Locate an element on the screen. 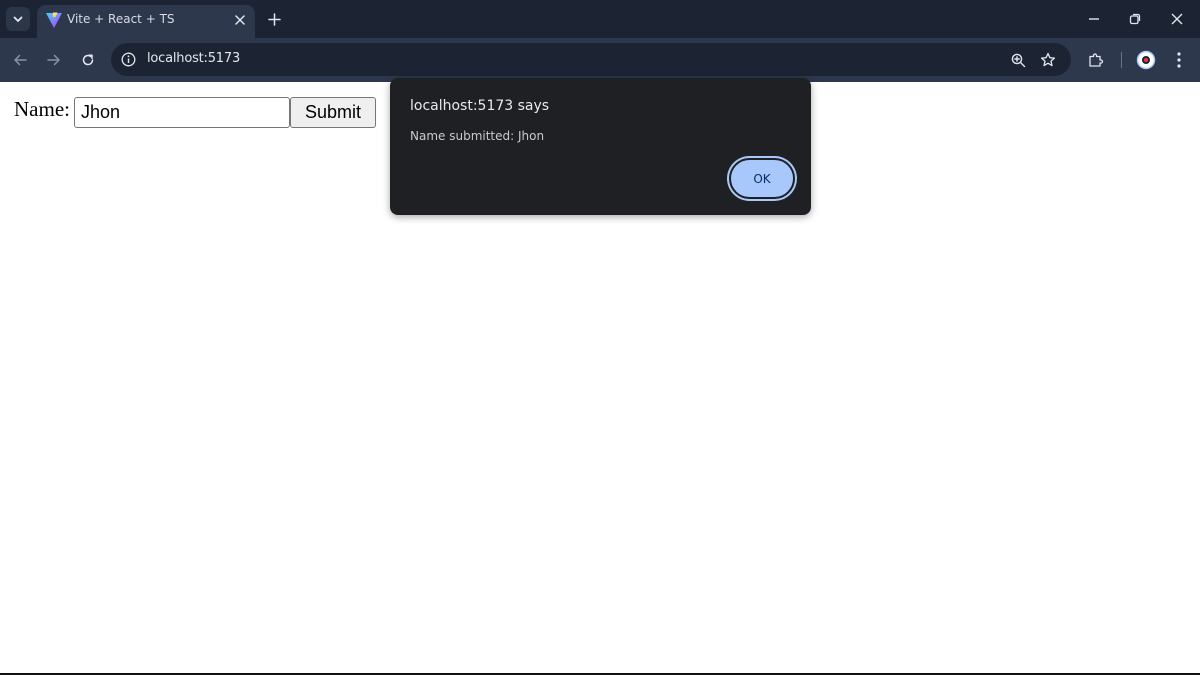 This screenshot has height=675, width=1200. arrow-right-icon is located at coordinates (53, 60).